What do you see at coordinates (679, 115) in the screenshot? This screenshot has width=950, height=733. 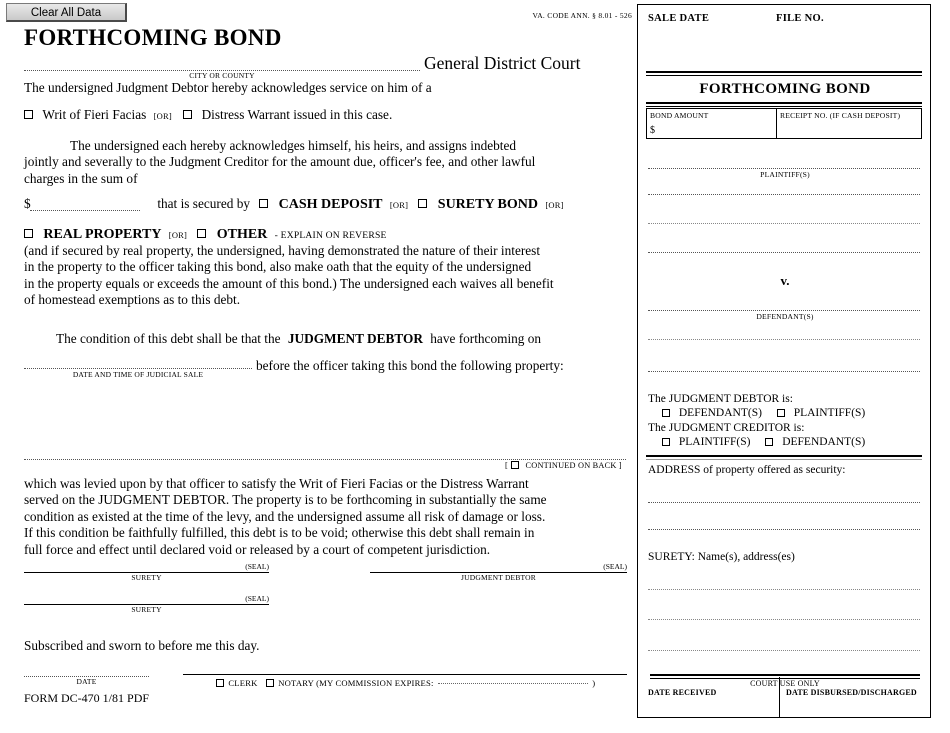 I see `bond-amount-cell-label: BOND AMOUNT` at bounding box center [679, 115].